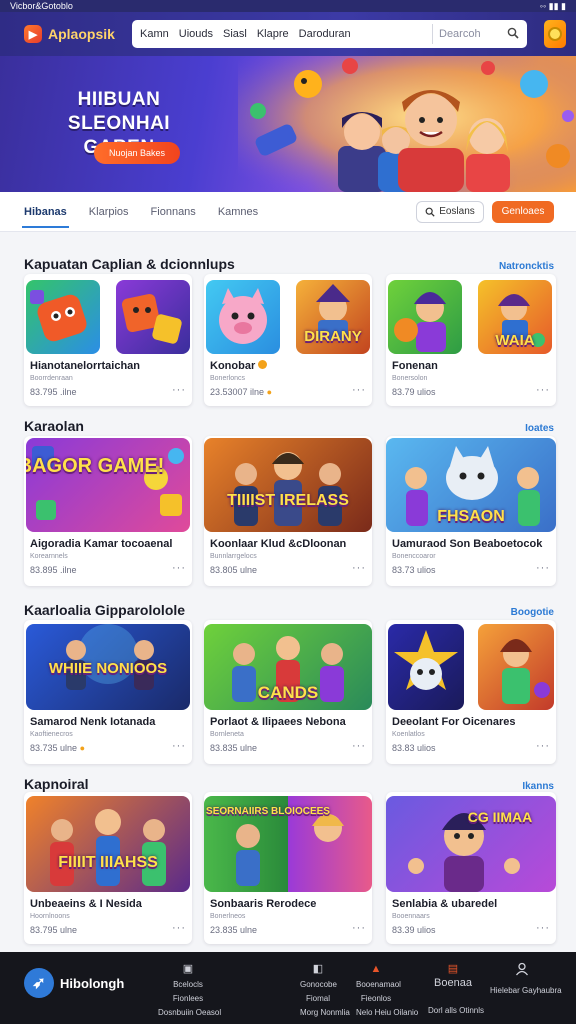 This screenshot has width=576, height=1024. I want to click on section-see-all-link: Ikanns, so click(538, 786).